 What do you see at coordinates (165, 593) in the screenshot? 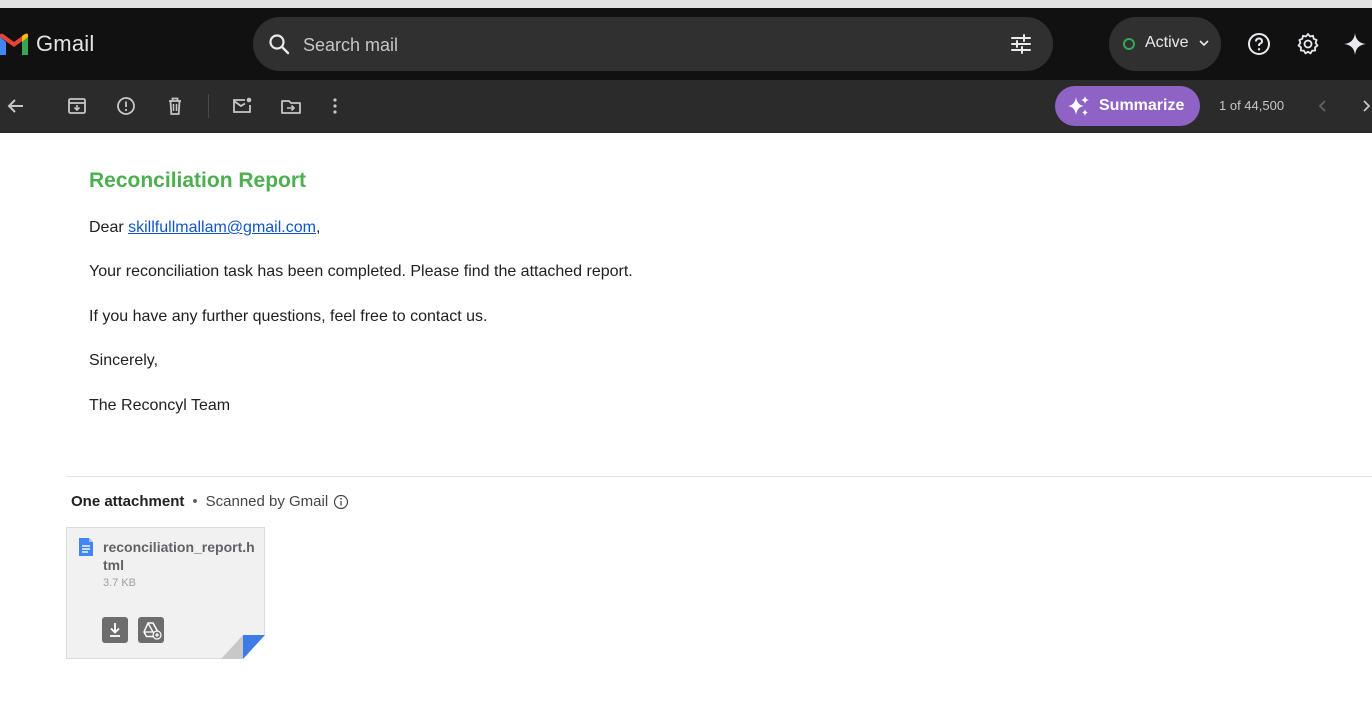
I see `attachment-card: reconciliation_report.html 3.7 KB` at bounding box center [165, 593].